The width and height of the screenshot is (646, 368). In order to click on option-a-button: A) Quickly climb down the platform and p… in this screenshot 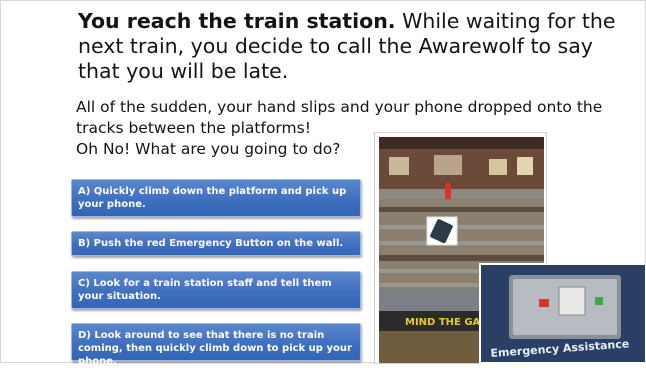, I will do `click(216, 198)`.